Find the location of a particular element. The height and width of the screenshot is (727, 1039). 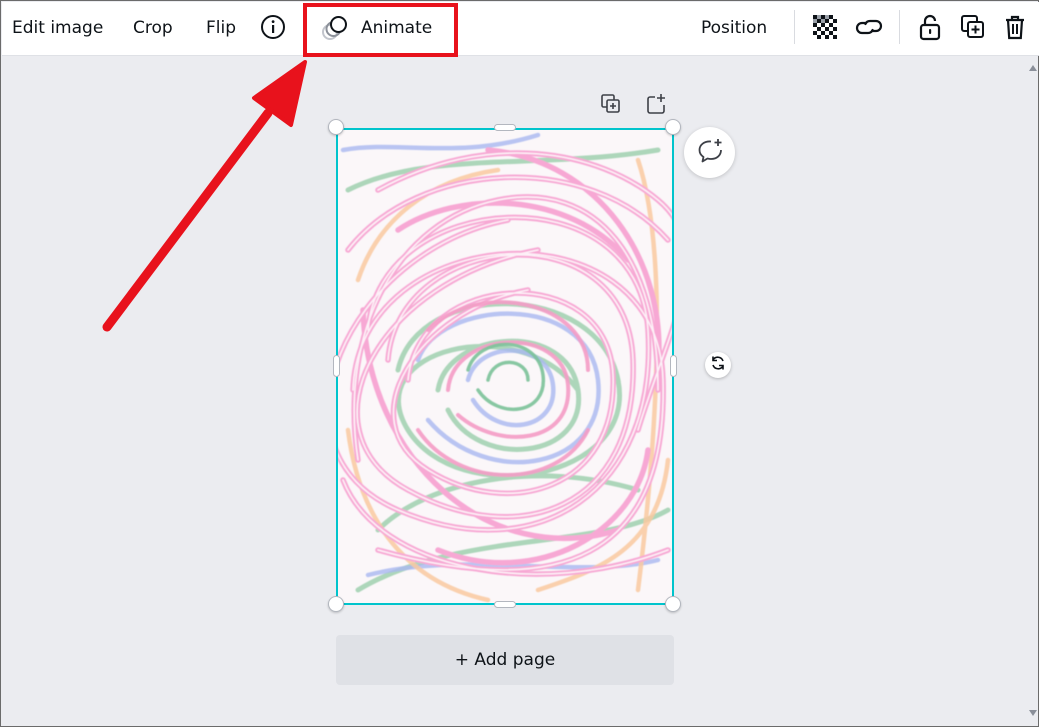

animate-button: Animate is located at coordinates (385, 29).